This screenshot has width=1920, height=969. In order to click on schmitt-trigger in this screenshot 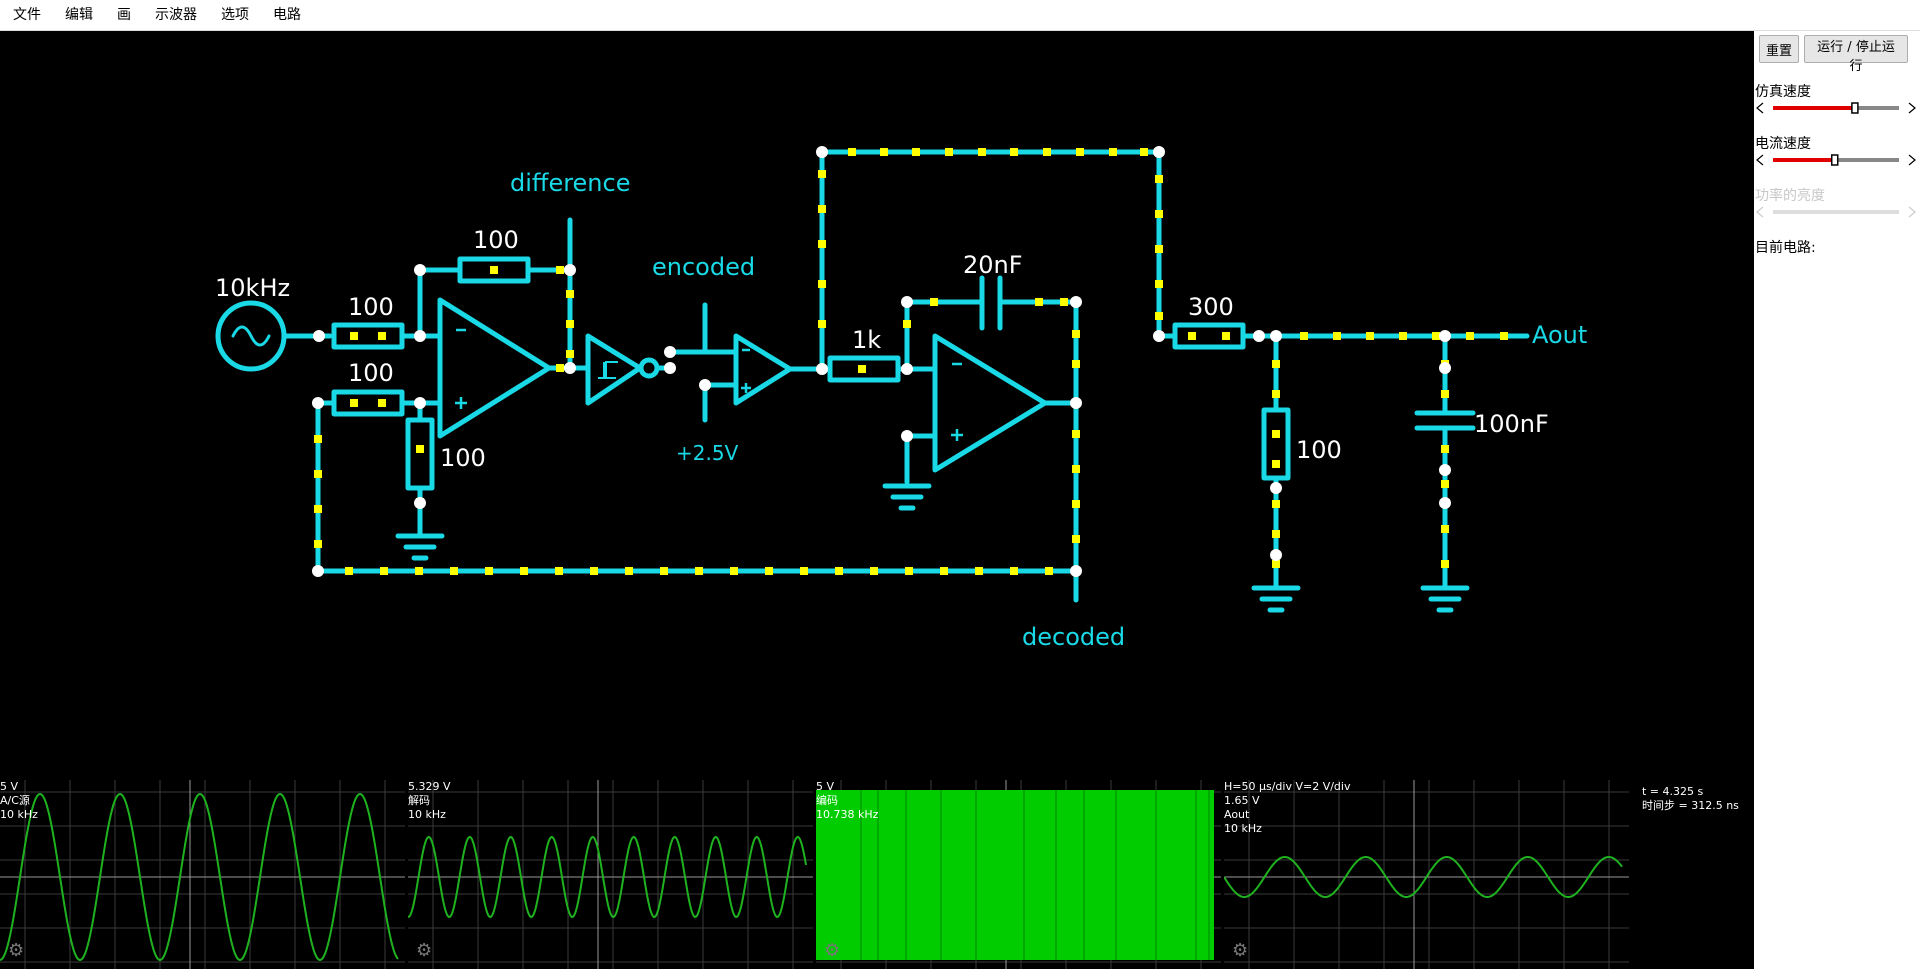, I will do `click(614, 369)`.